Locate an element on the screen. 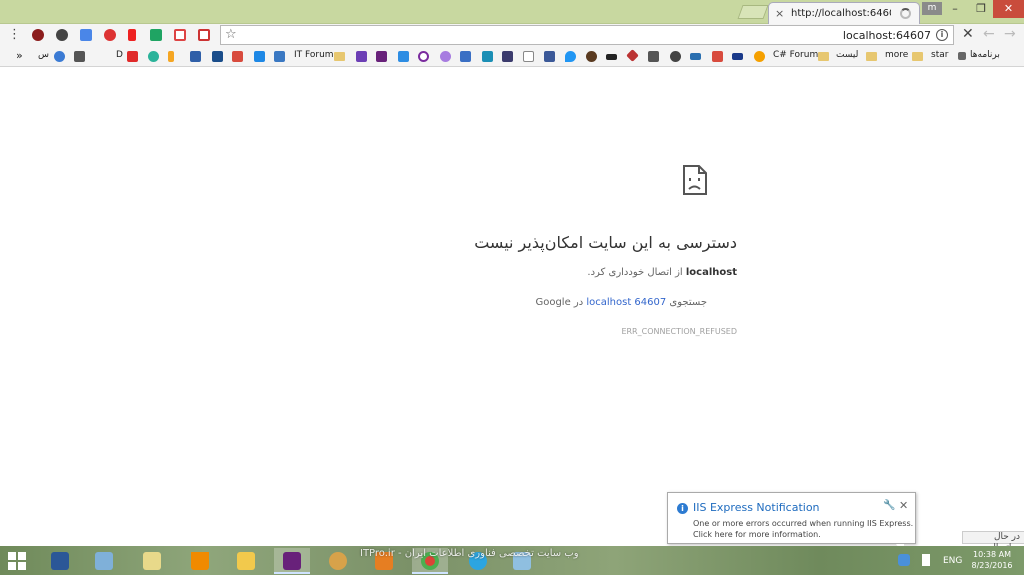  address-bar: ☆ localhost:64607 i is located at coordinates (587, 35).